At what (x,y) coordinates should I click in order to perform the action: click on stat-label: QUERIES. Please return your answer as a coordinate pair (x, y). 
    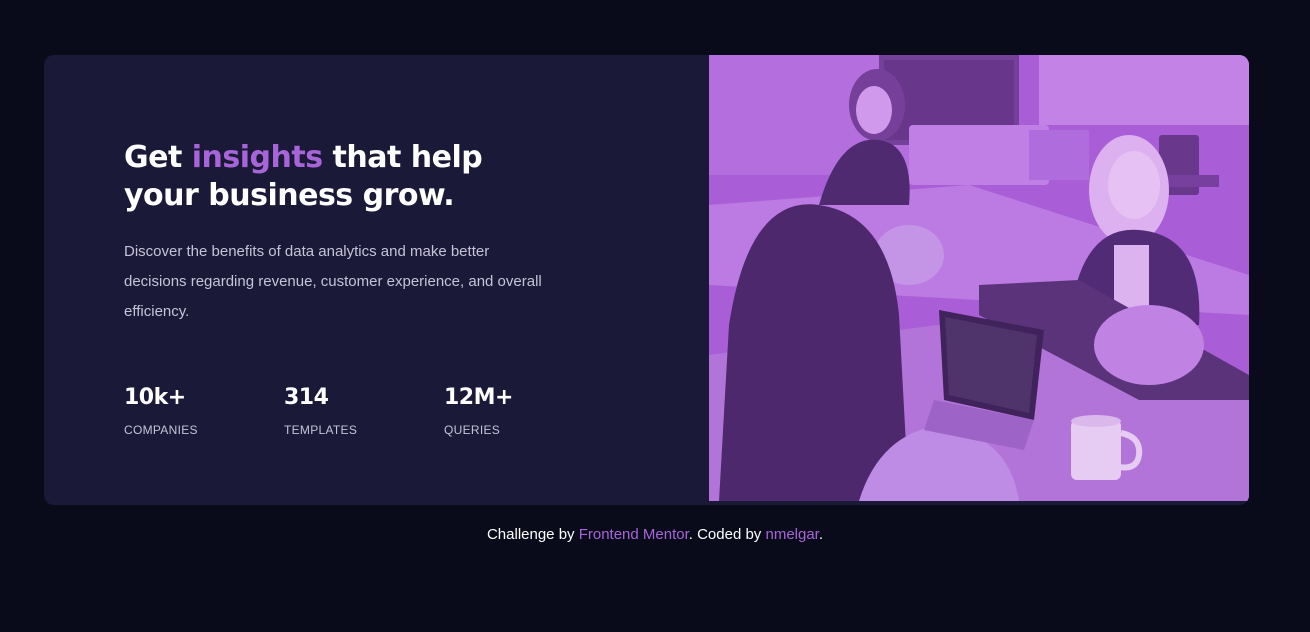
    Looking at the image, I should click on (472, 430).